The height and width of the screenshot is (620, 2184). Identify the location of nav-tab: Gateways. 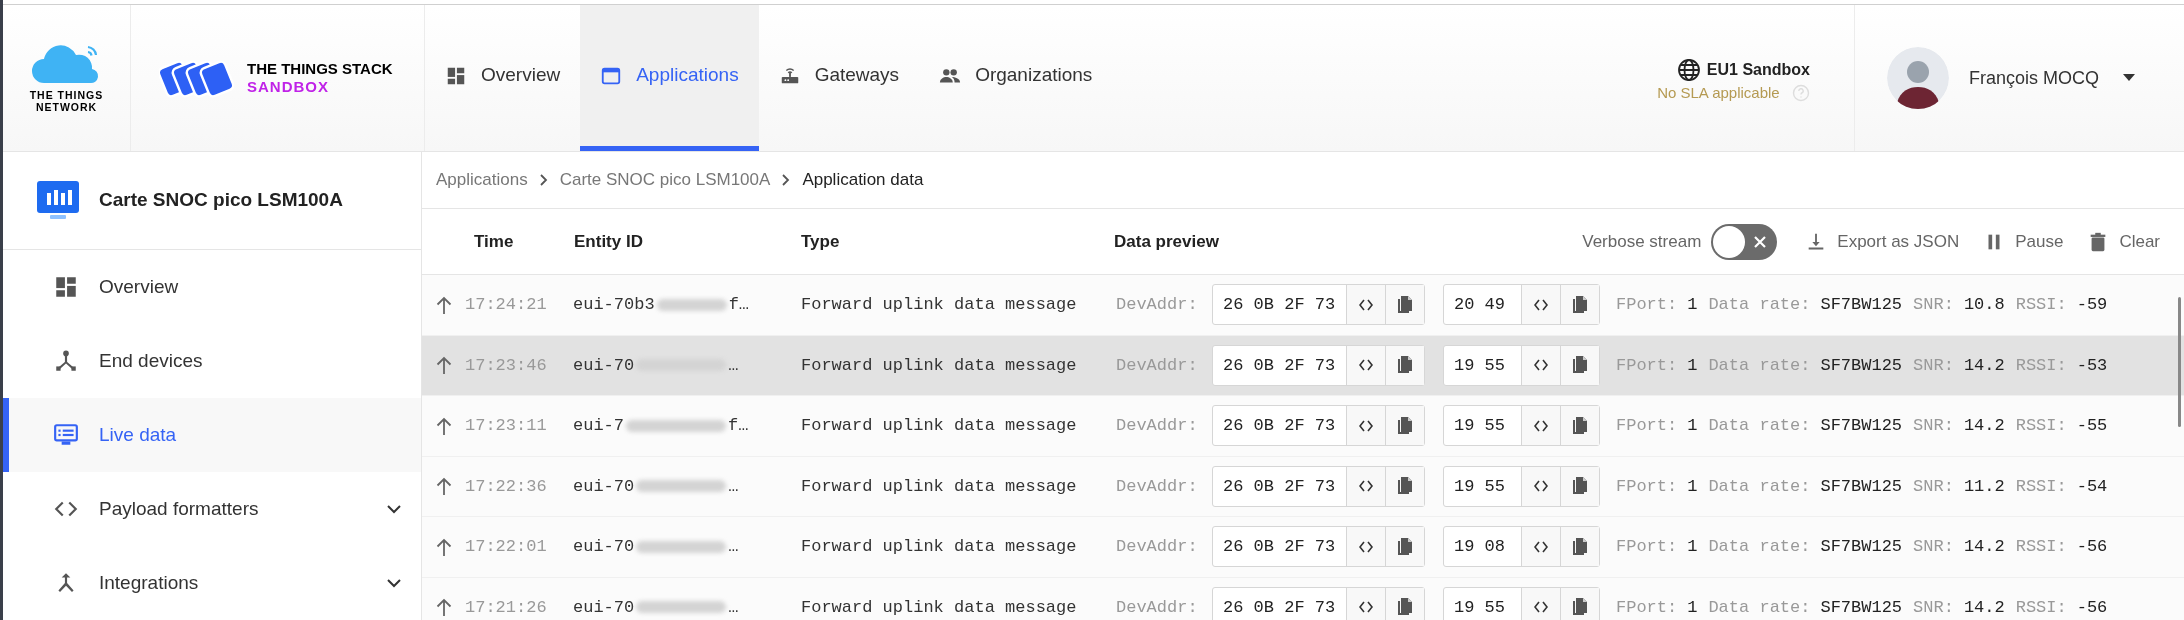
(839, 78).